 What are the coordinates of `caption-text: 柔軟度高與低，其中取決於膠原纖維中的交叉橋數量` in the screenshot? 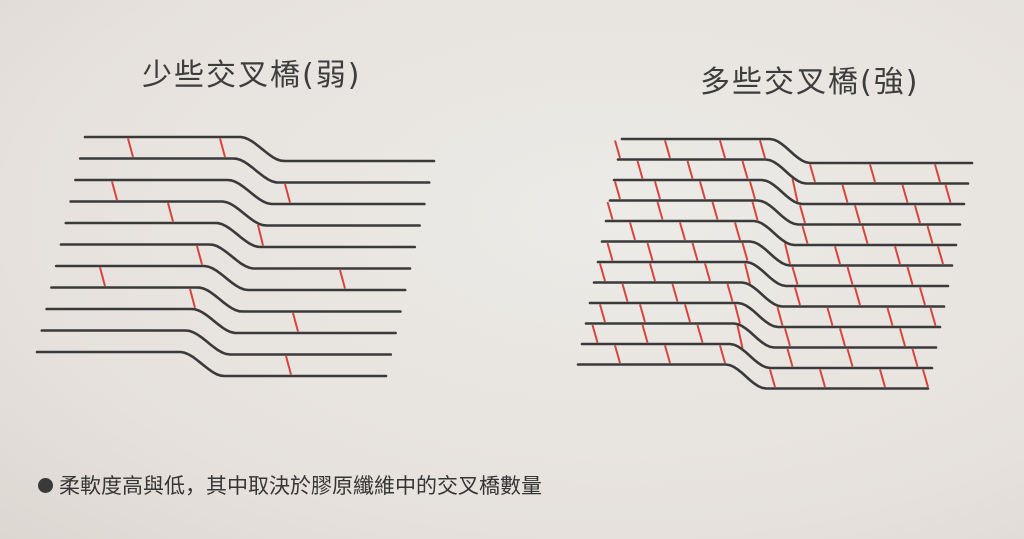 It's located at (300, 486).